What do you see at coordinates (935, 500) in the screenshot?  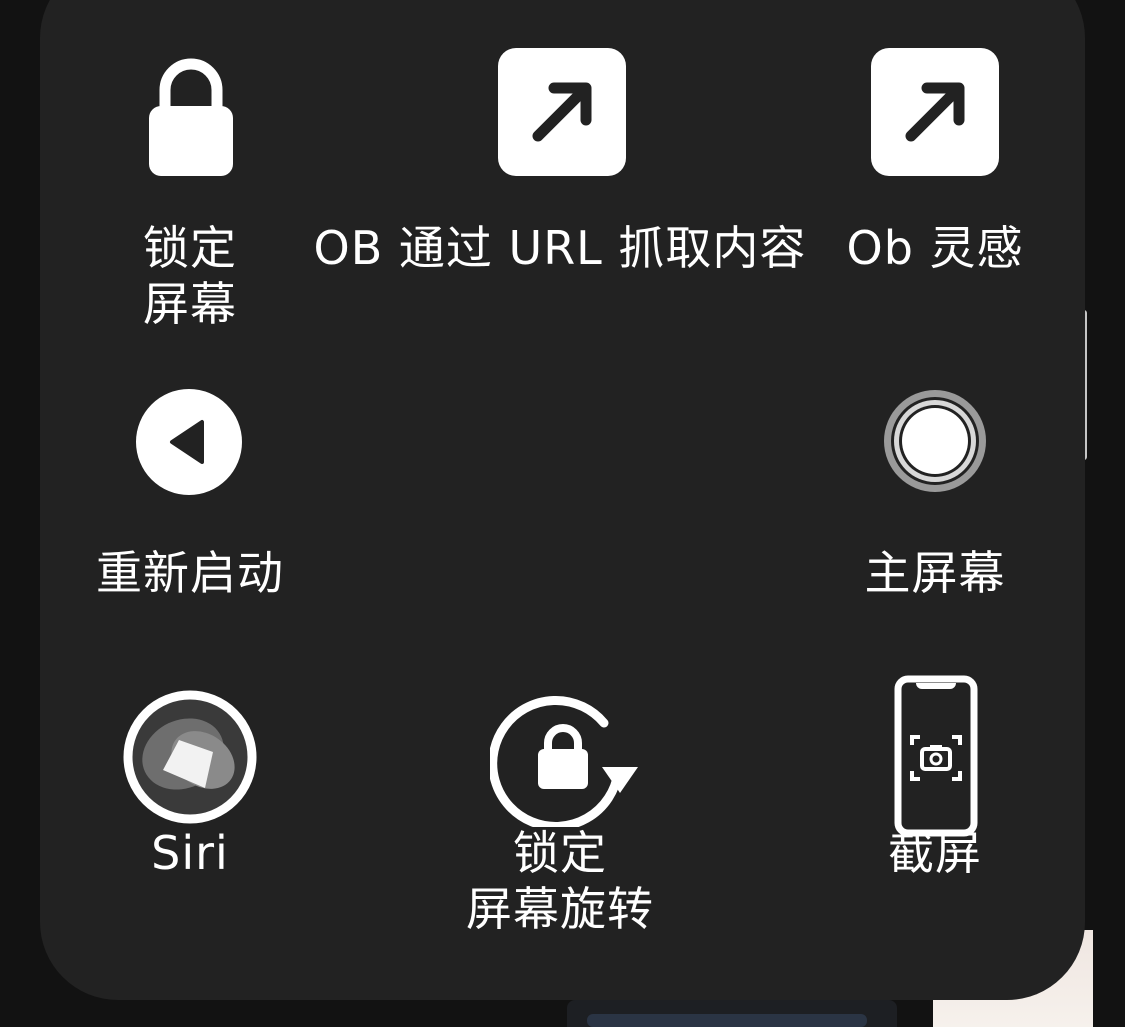 I see `menu-item-home: 主屏幕` at bounding box center [935, 500].